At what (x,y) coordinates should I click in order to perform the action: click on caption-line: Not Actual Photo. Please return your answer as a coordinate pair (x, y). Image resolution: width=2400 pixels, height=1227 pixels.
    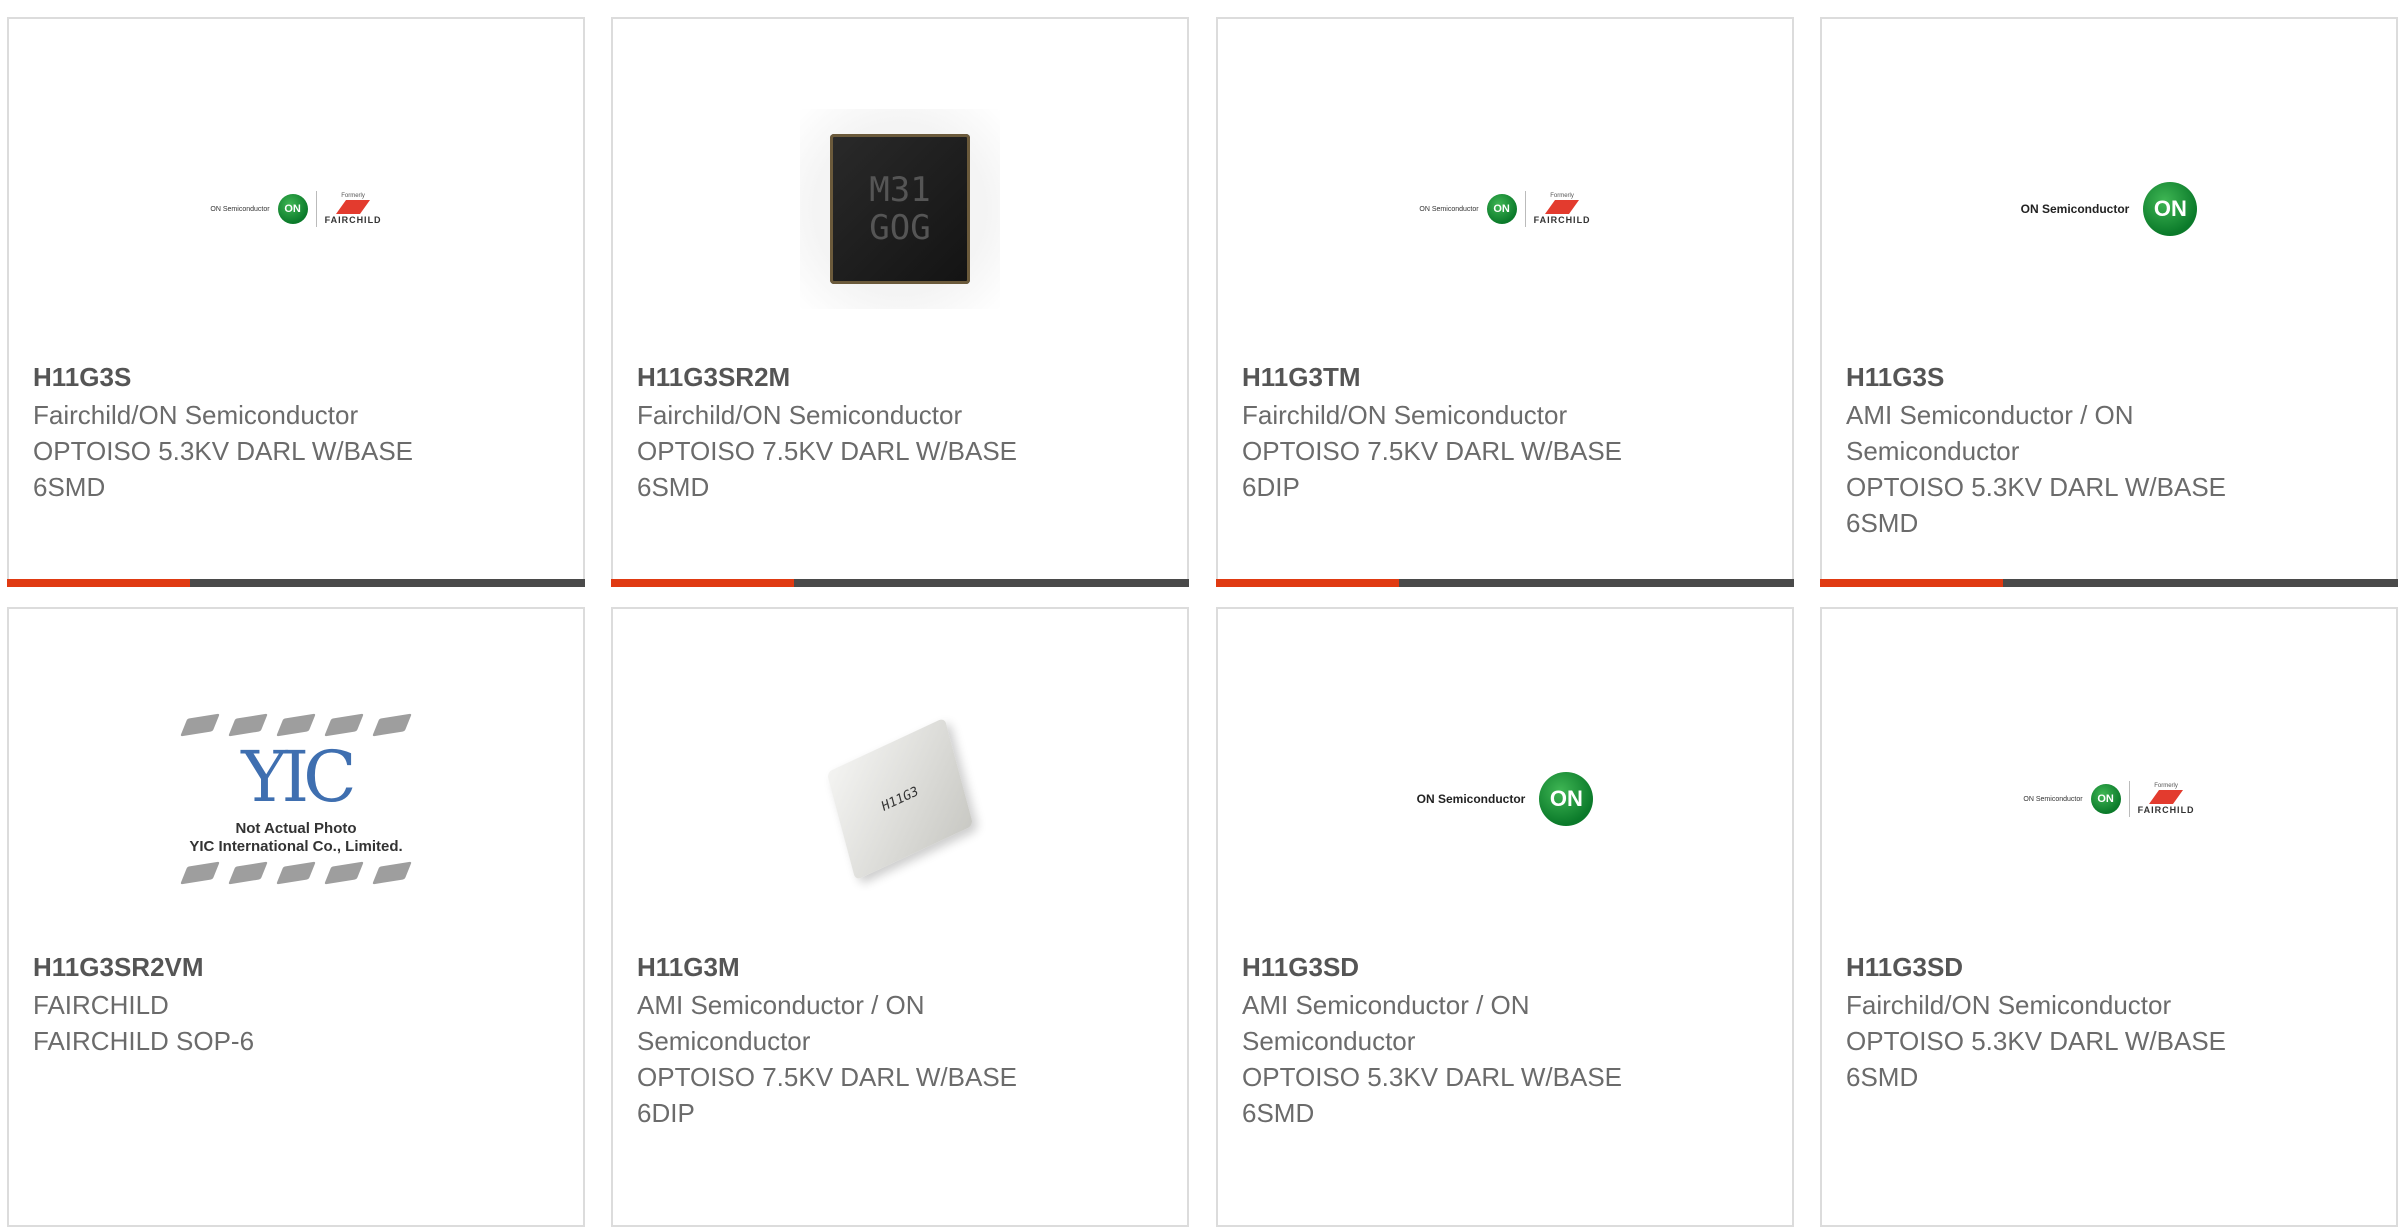
    Looking at the image, I should click on (296, 828).